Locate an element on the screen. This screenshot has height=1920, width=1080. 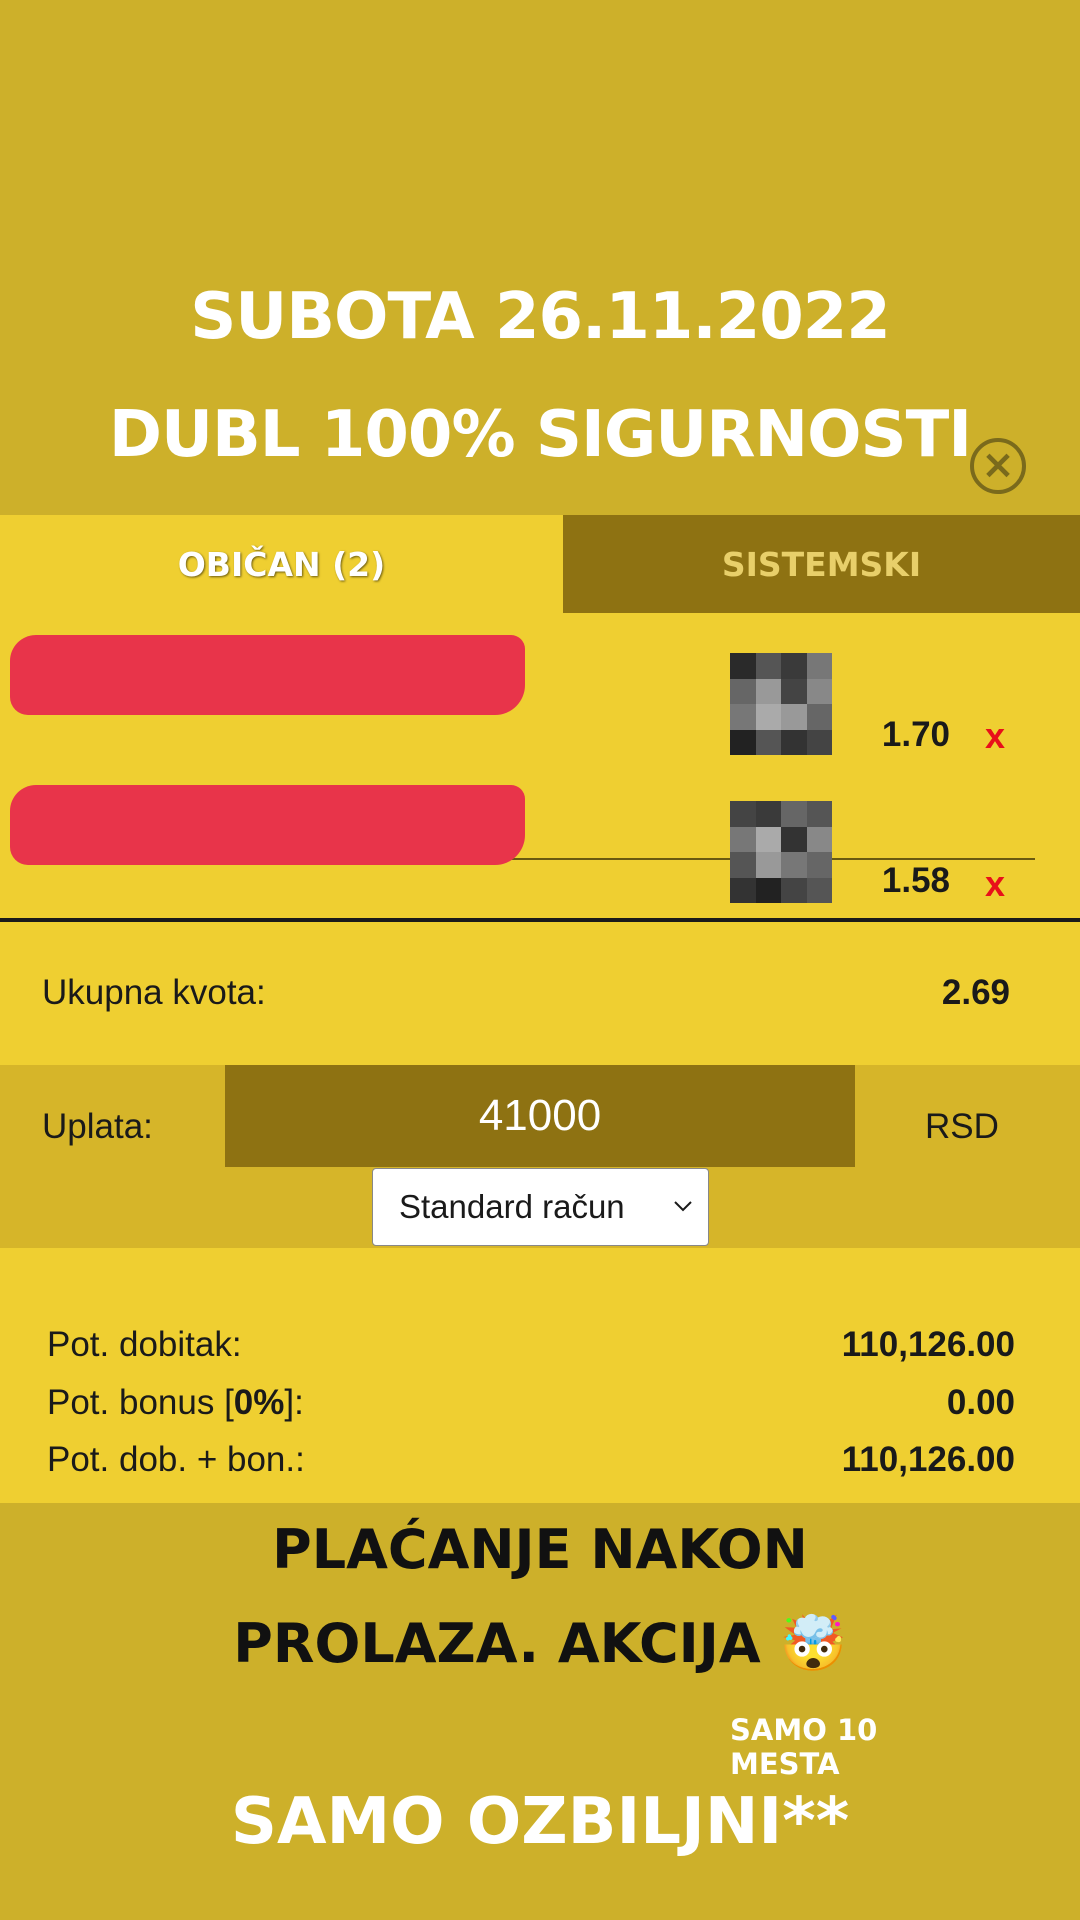
tab-obican: OBIČAN (2) is located at coordinates (281, 564).